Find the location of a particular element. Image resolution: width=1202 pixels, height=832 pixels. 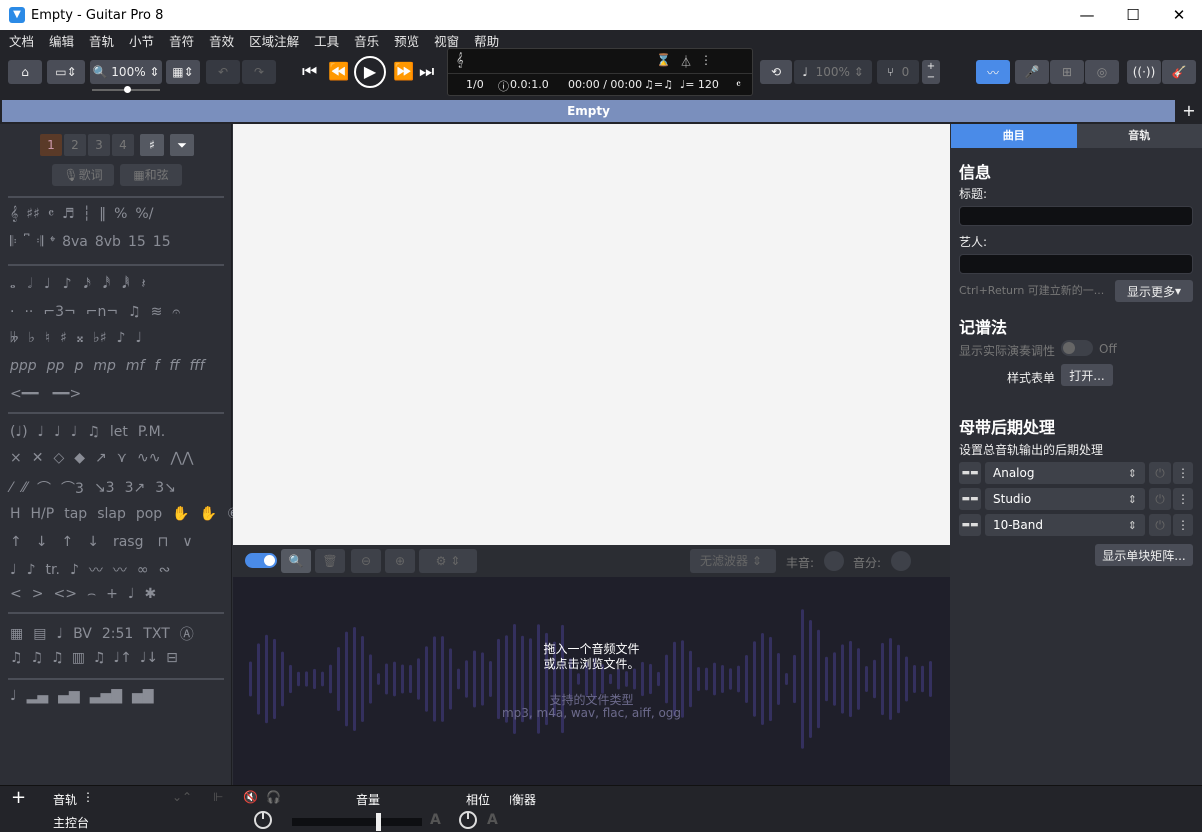

tempo-ratio-icon: 2:51 is located at coordinates (117, 634).